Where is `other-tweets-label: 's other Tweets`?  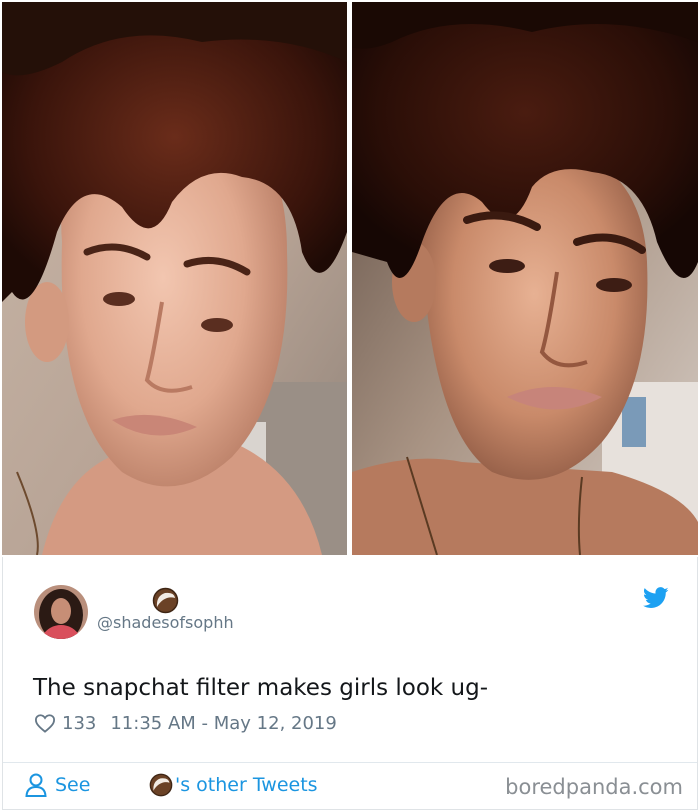
other-tweets-label: 's other Tweets is located at coordinates (246, 785).